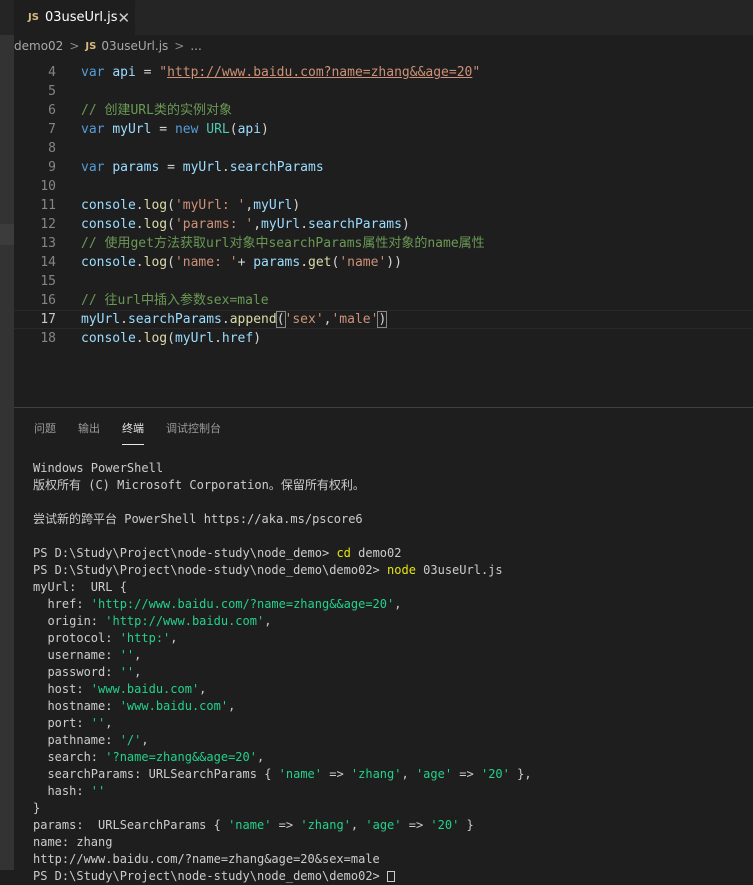 Image resolution: width=753 pixels, height=885 pixels. I want to click on code-token: api, so click(124, 72).